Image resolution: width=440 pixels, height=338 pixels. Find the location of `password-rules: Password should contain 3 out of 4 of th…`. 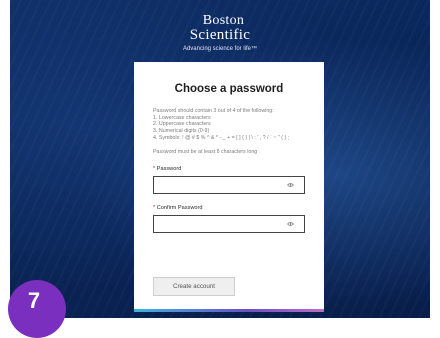

password-rules: Password should contain 3 out of 4 of th… is located at coordinates (229, 125).